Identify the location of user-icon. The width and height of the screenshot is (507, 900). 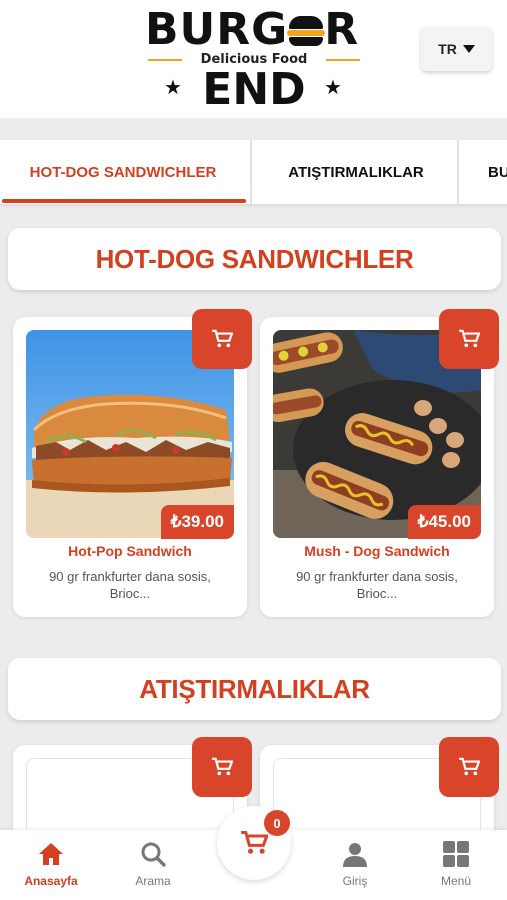
(355, 855).